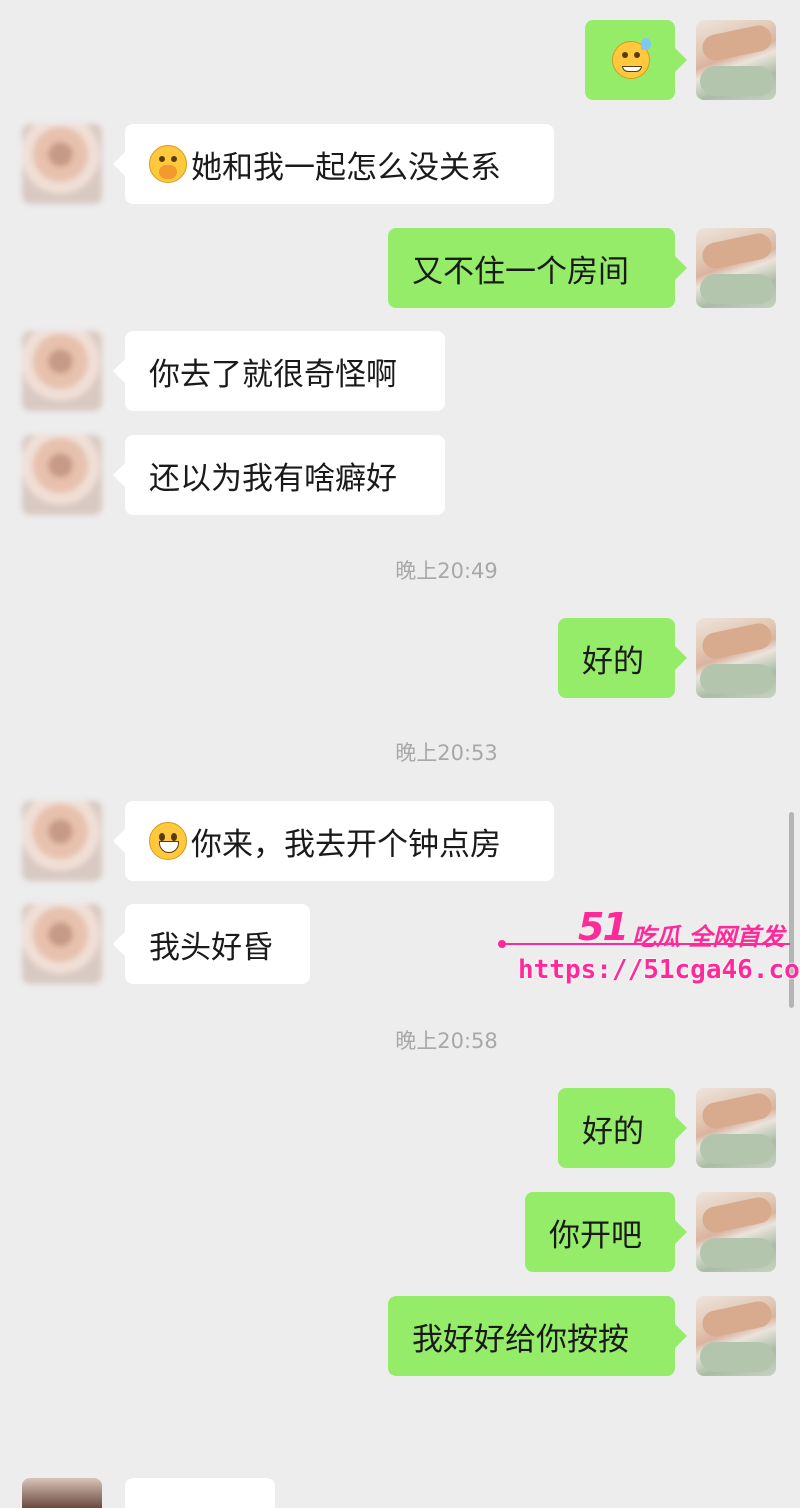  I want to click on message-row-self: 我好好给你按按, so click(400, 1336).